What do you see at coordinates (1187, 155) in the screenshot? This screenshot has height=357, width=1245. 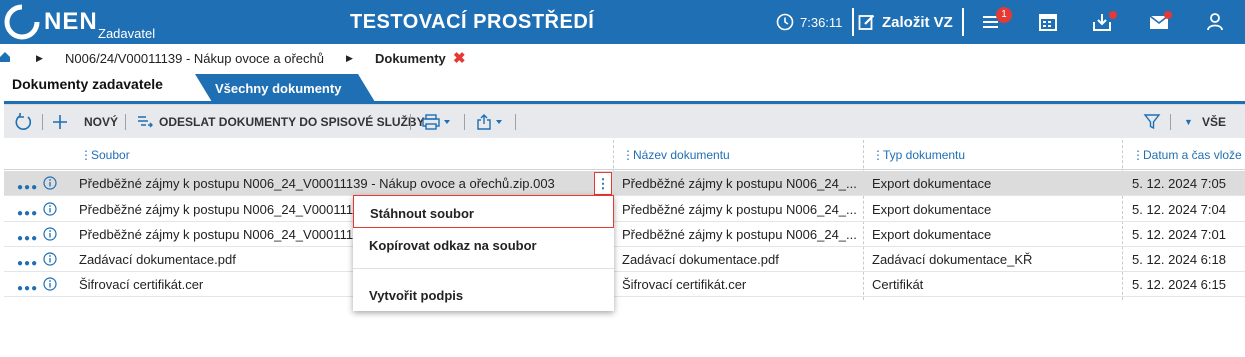 I see `column-header-date: ⋮Datum a čas vlože` at bounding box center [1187, 155].